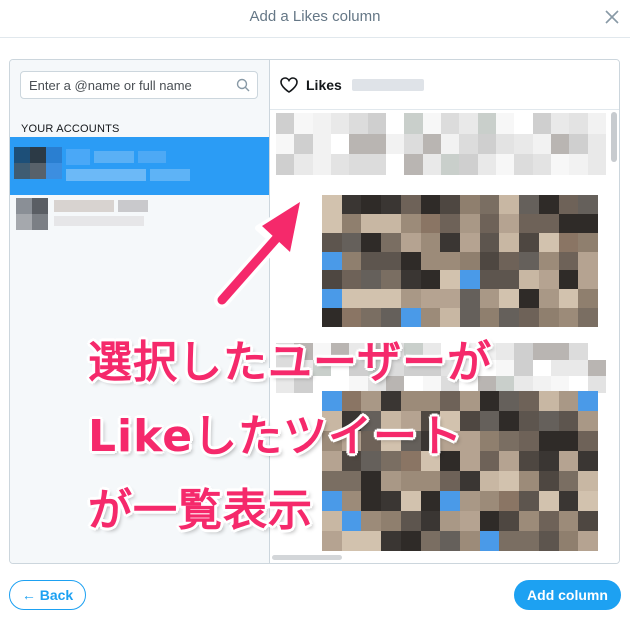 The image size is (630, 620). I want to click on search-input, so click(129, 85).